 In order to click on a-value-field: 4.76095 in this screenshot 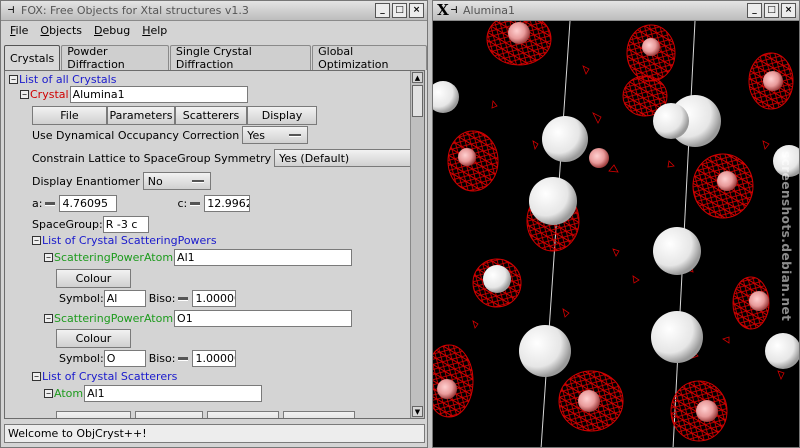, I will do `click(88, 203)`.